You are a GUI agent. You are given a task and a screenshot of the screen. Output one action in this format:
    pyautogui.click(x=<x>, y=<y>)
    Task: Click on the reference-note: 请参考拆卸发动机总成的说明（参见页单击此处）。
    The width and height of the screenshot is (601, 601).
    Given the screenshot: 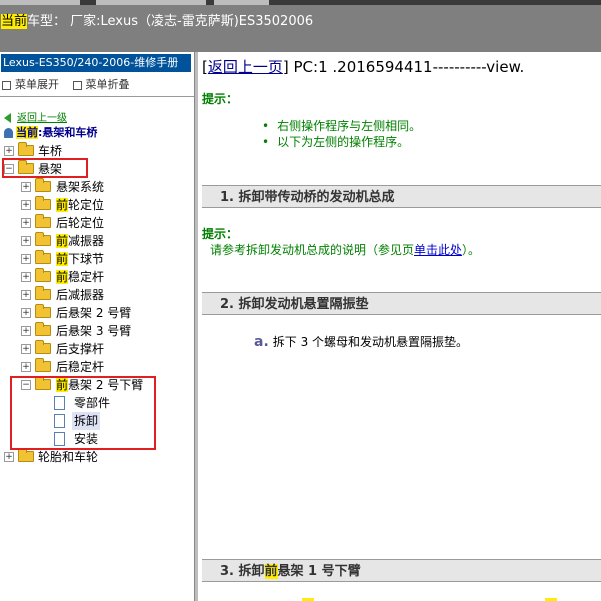 What is the action you would take?
    pyautogui.click(x=345, y=250)
    